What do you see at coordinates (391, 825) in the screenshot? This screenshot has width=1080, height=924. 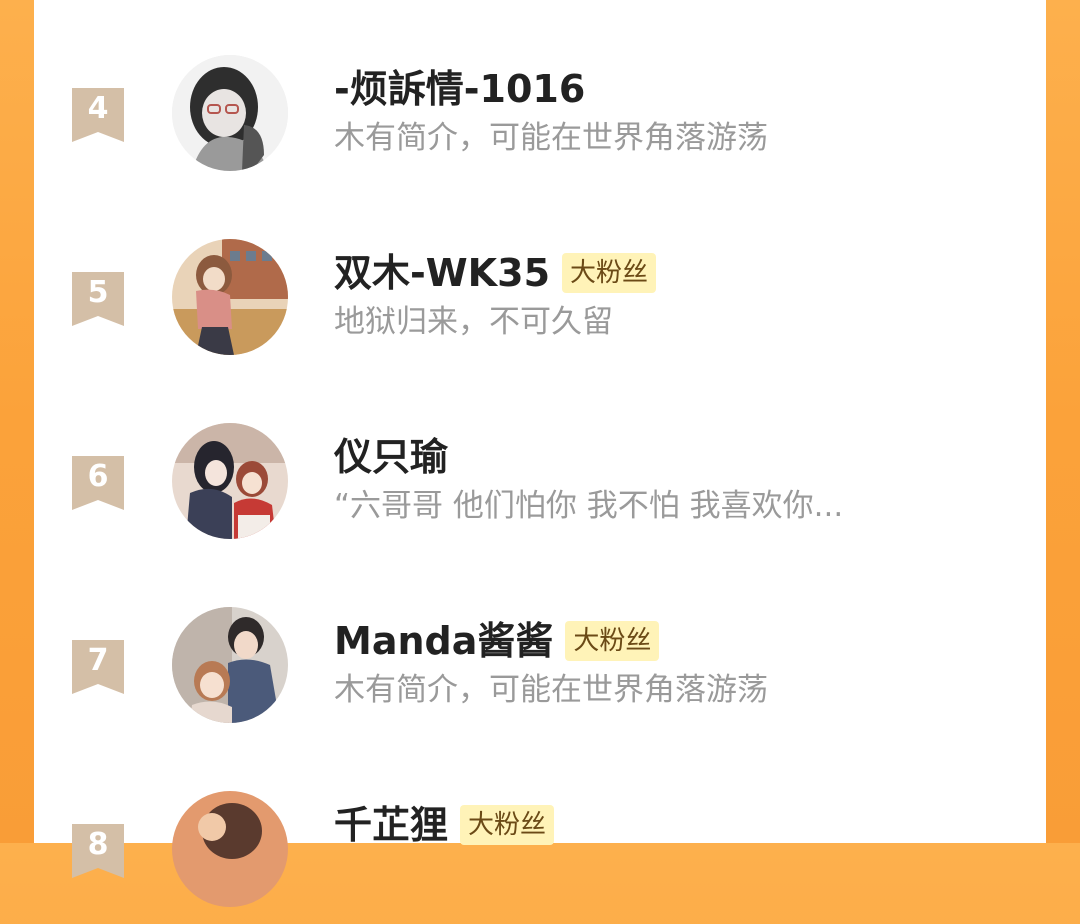 I see `user-name: 千芷狸` at bounding box center [391, 825].